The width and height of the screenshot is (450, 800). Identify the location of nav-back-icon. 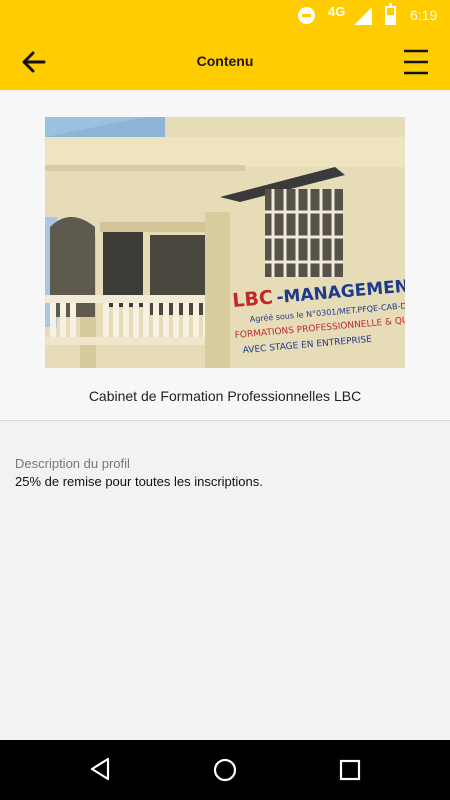
(100, 769).